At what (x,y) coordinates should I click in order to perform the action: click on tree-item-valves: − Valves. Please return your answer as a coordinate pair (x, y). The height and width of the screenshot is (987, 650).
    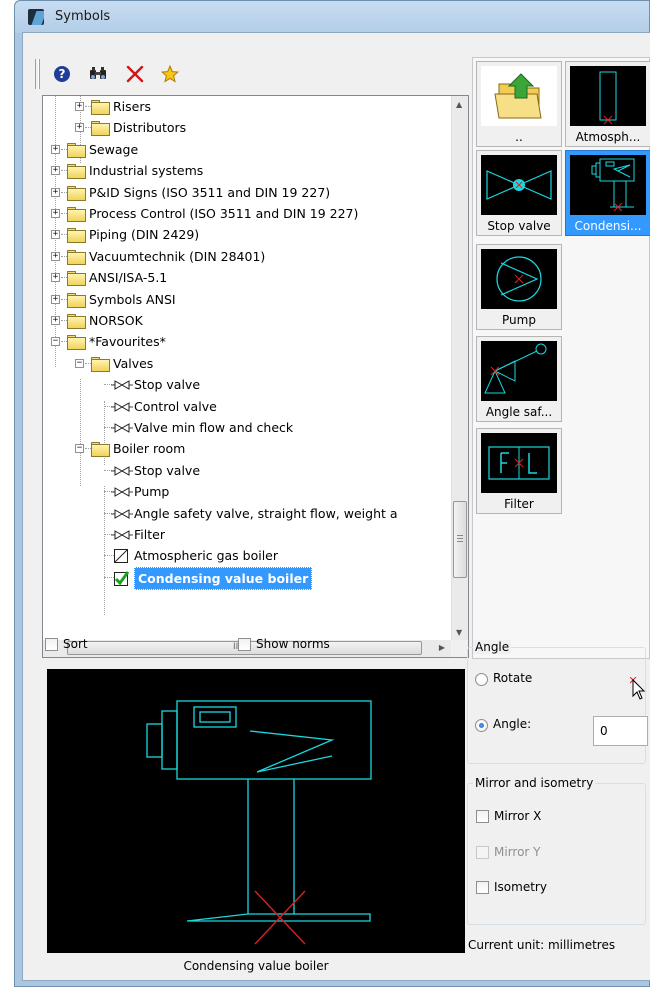
    Looking at the image, I should click on (247, 363).